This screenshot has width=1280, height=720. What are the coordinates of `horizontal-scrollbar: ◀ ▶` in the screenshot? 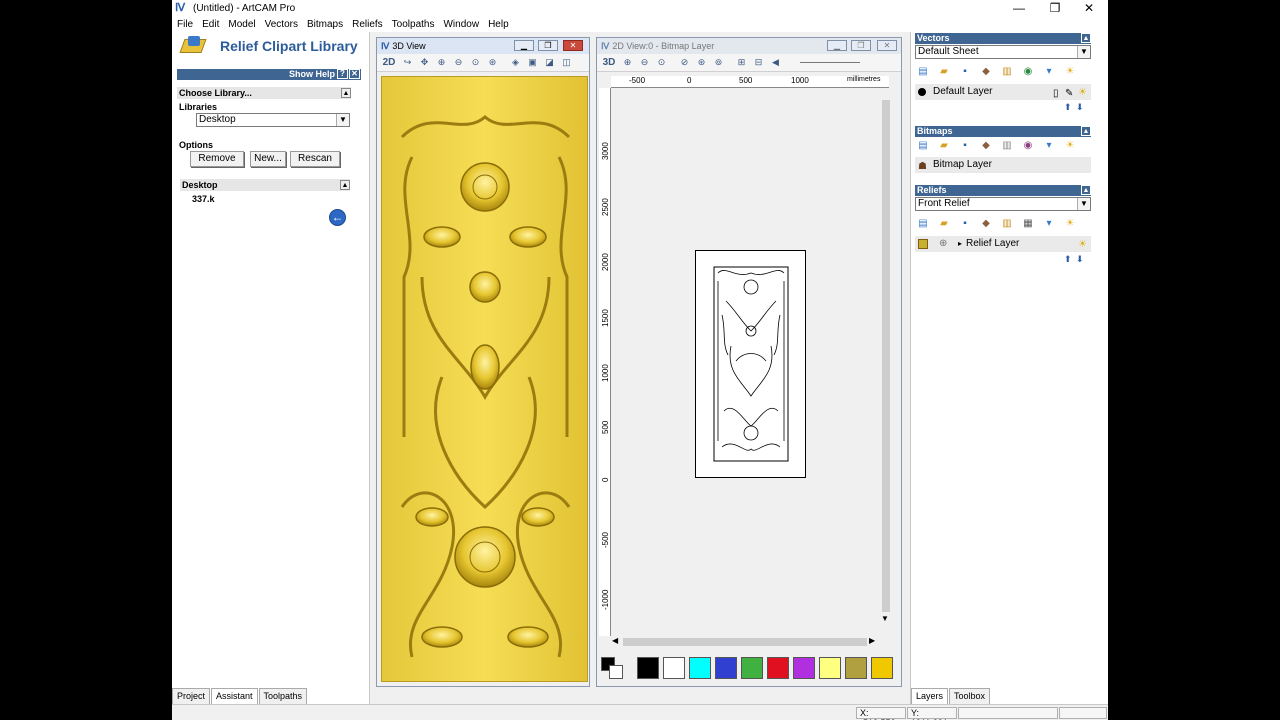 It's located at (746, 642).